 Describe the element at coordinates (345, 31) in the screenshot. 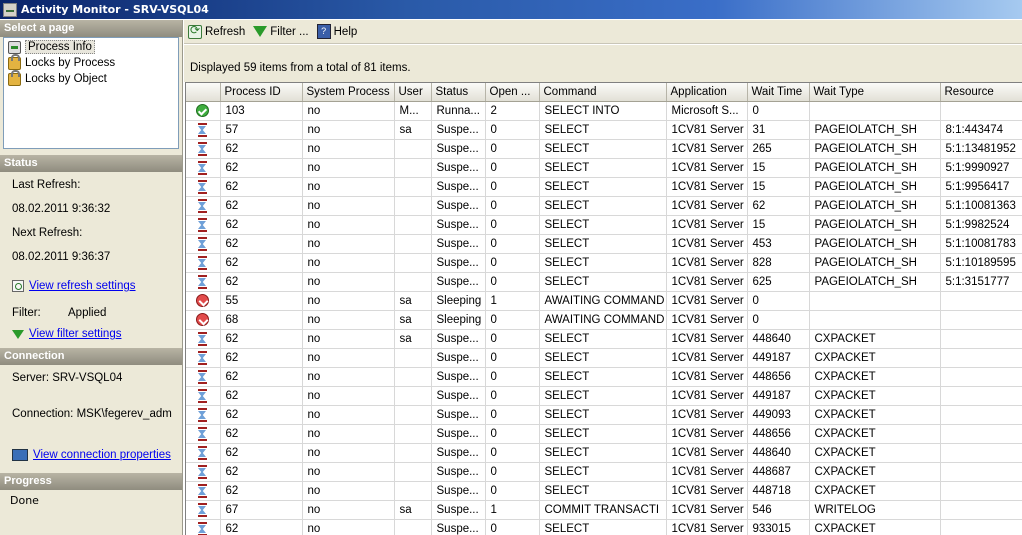

I see `help-label: Help` at that location.